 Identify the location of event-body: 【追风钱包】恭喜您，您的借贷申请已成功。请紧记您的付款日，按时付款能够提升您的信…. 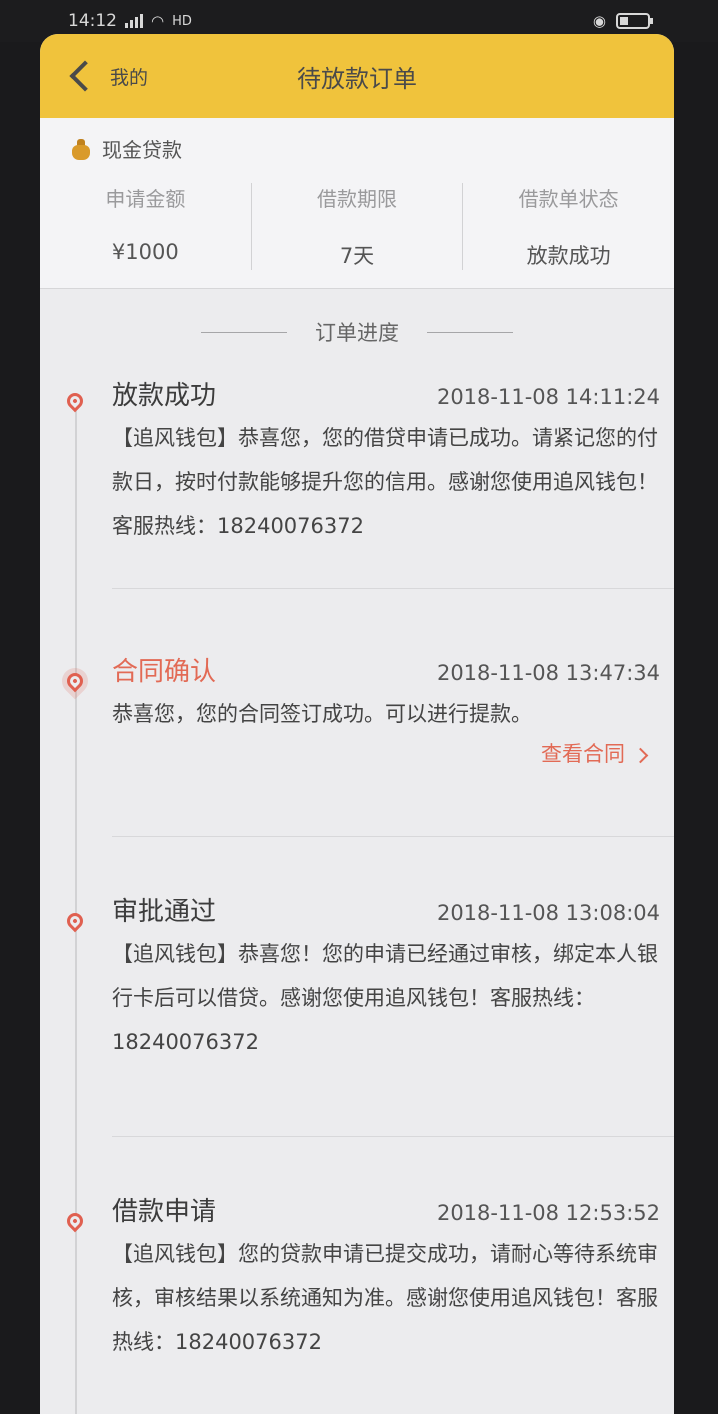
(385, 482).